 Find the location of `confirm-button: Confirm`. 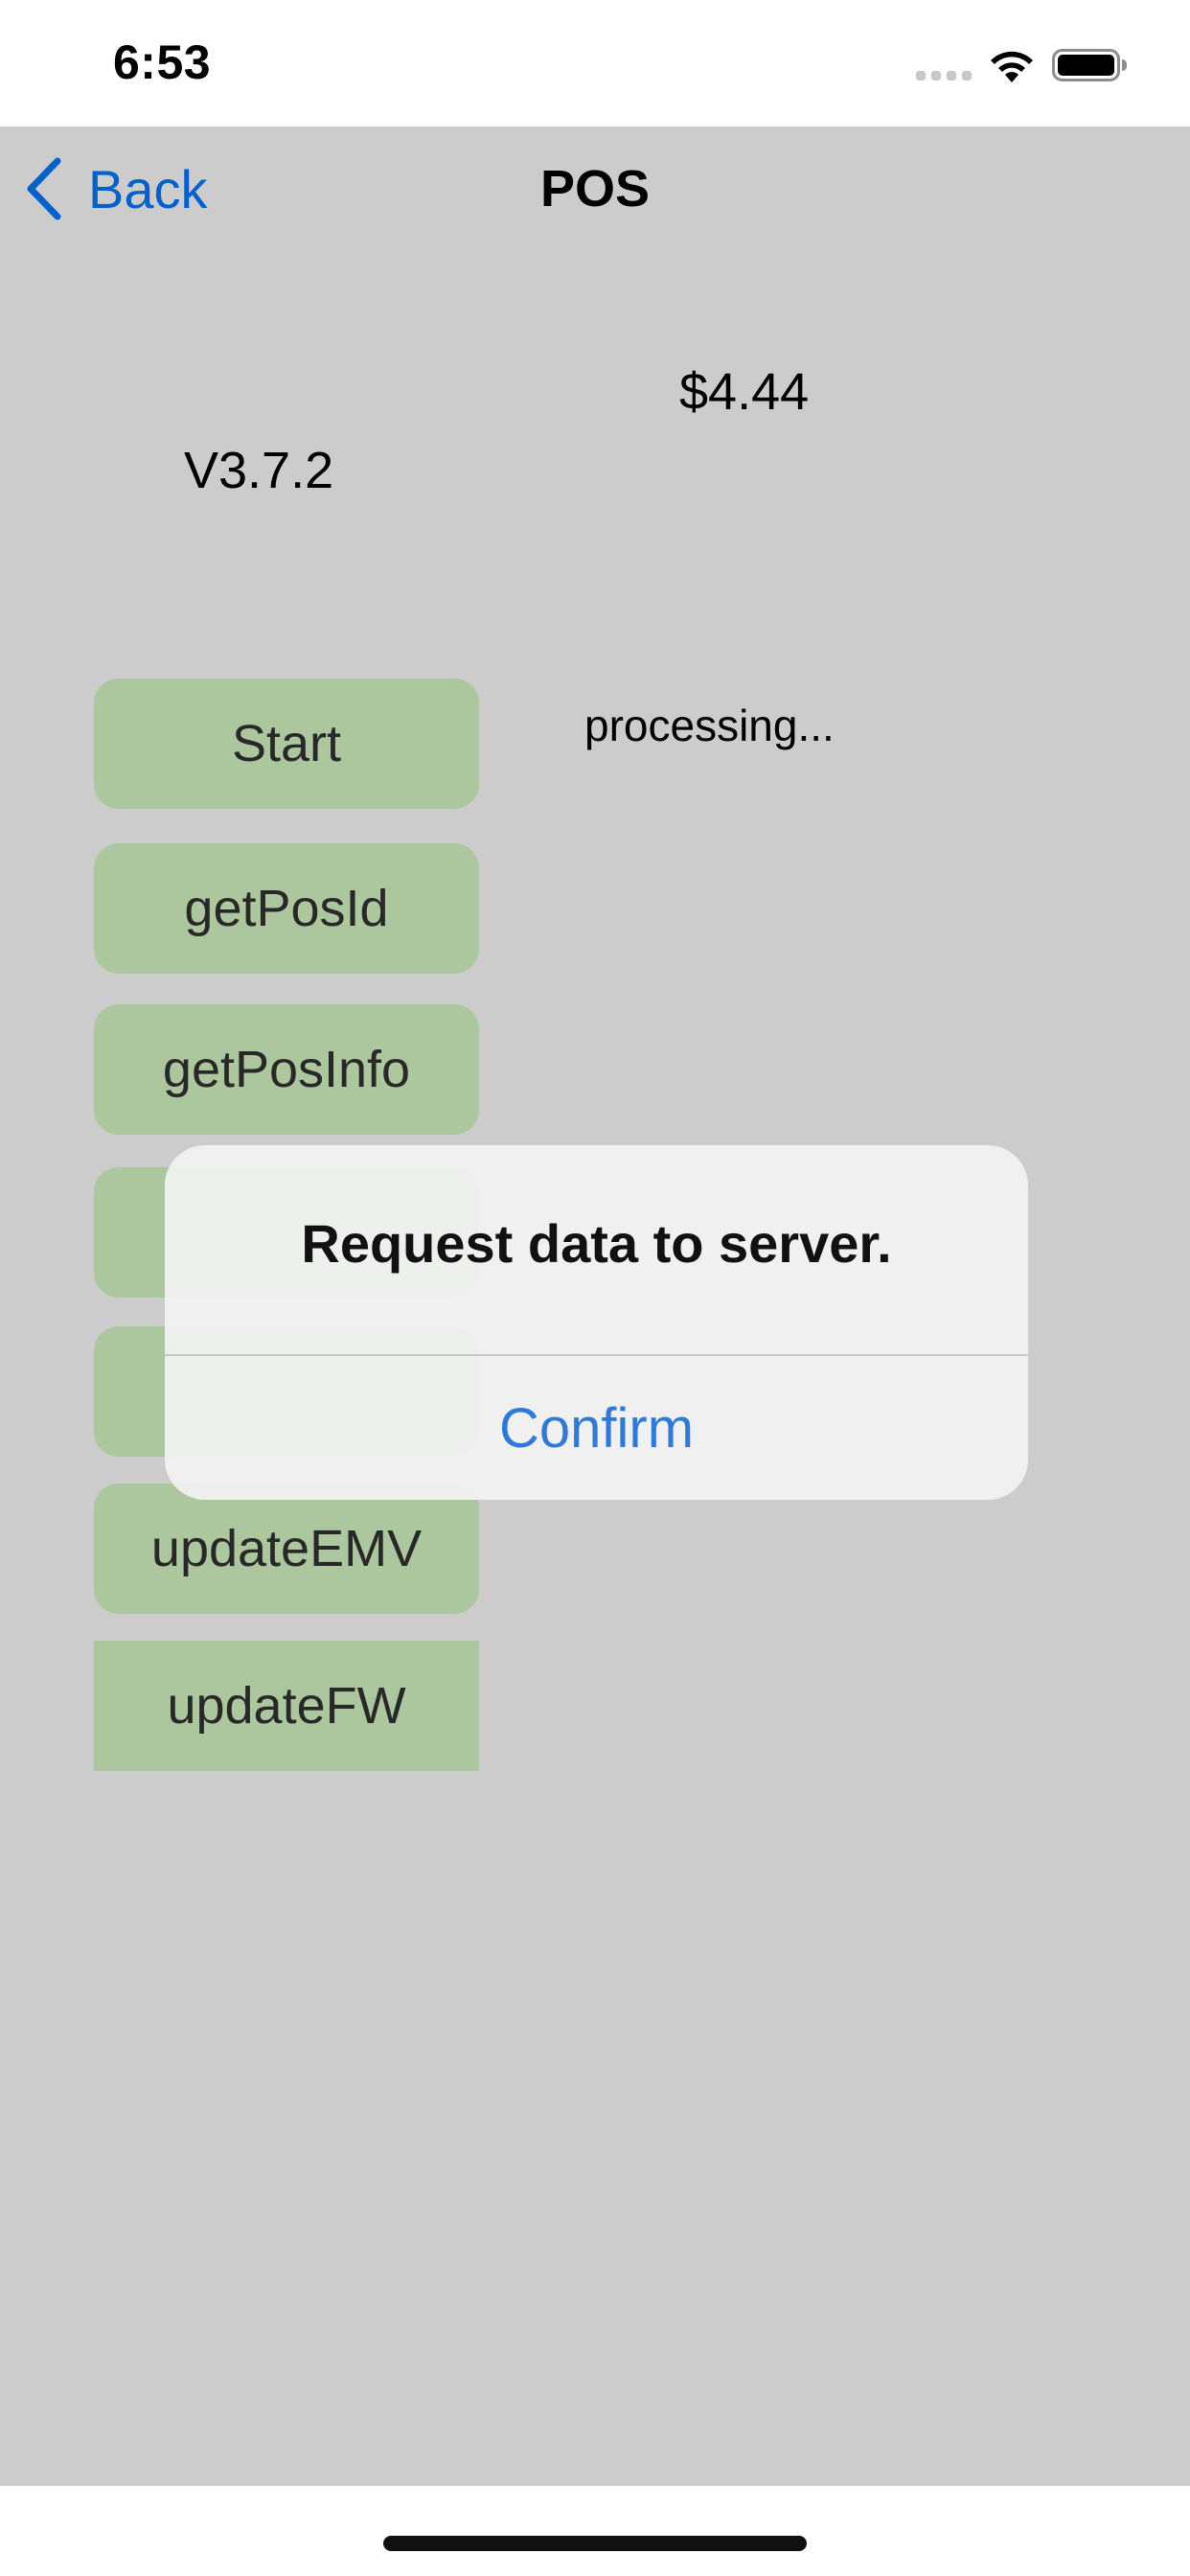

confirm-button: Confirm is located at coordinates (596, 1428).